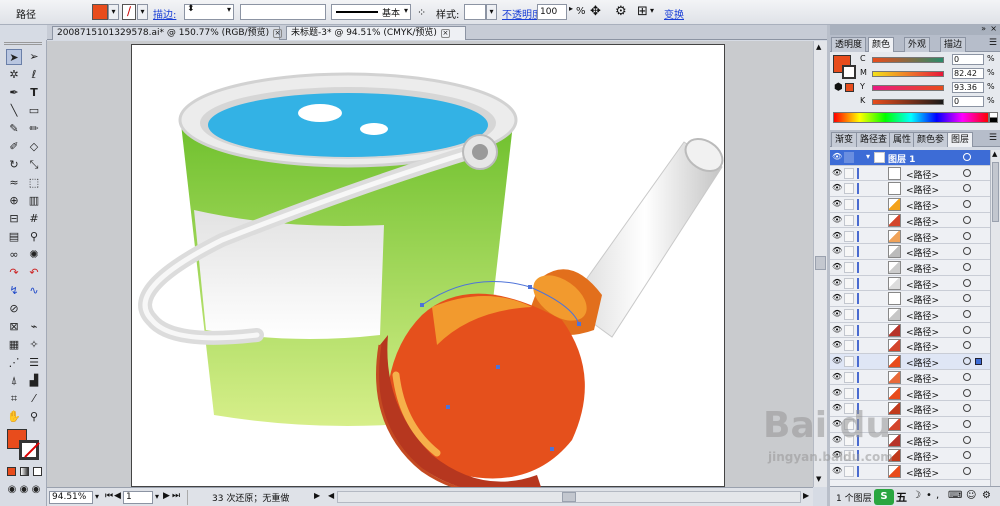  Describe the element at coordinates (97, 496) in the screenshot. I see `zoom-dropdown-icon: ▾` at that location.